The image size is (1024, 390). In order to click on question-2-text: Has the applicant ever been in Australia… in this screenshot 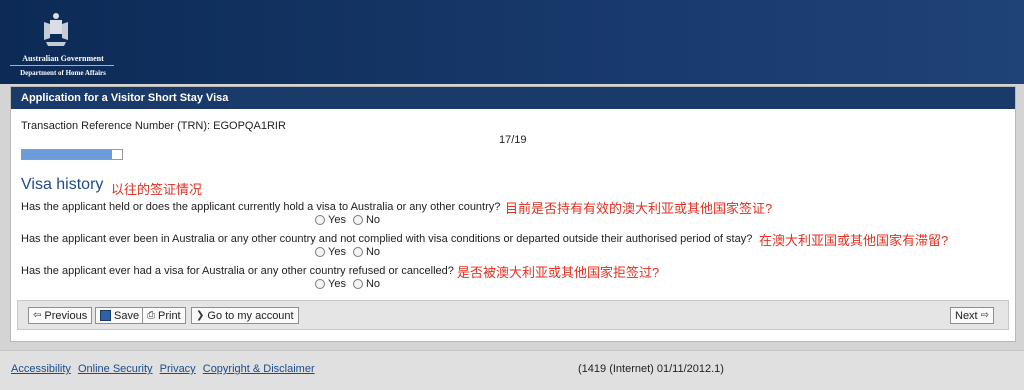, I will do `click(387, 239)`.